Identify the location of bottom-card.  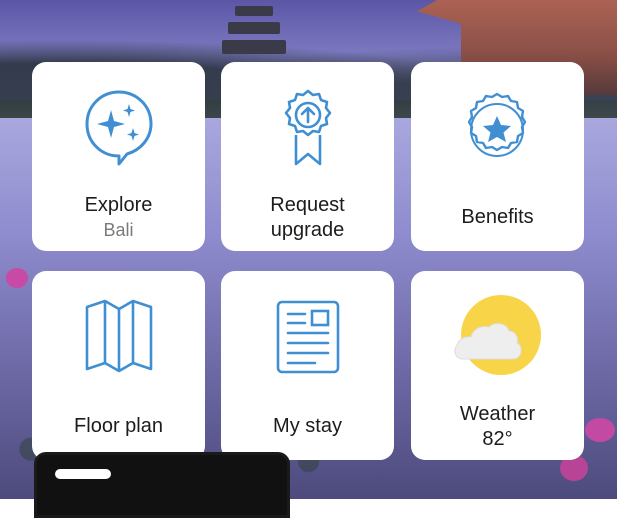
(162, 485).